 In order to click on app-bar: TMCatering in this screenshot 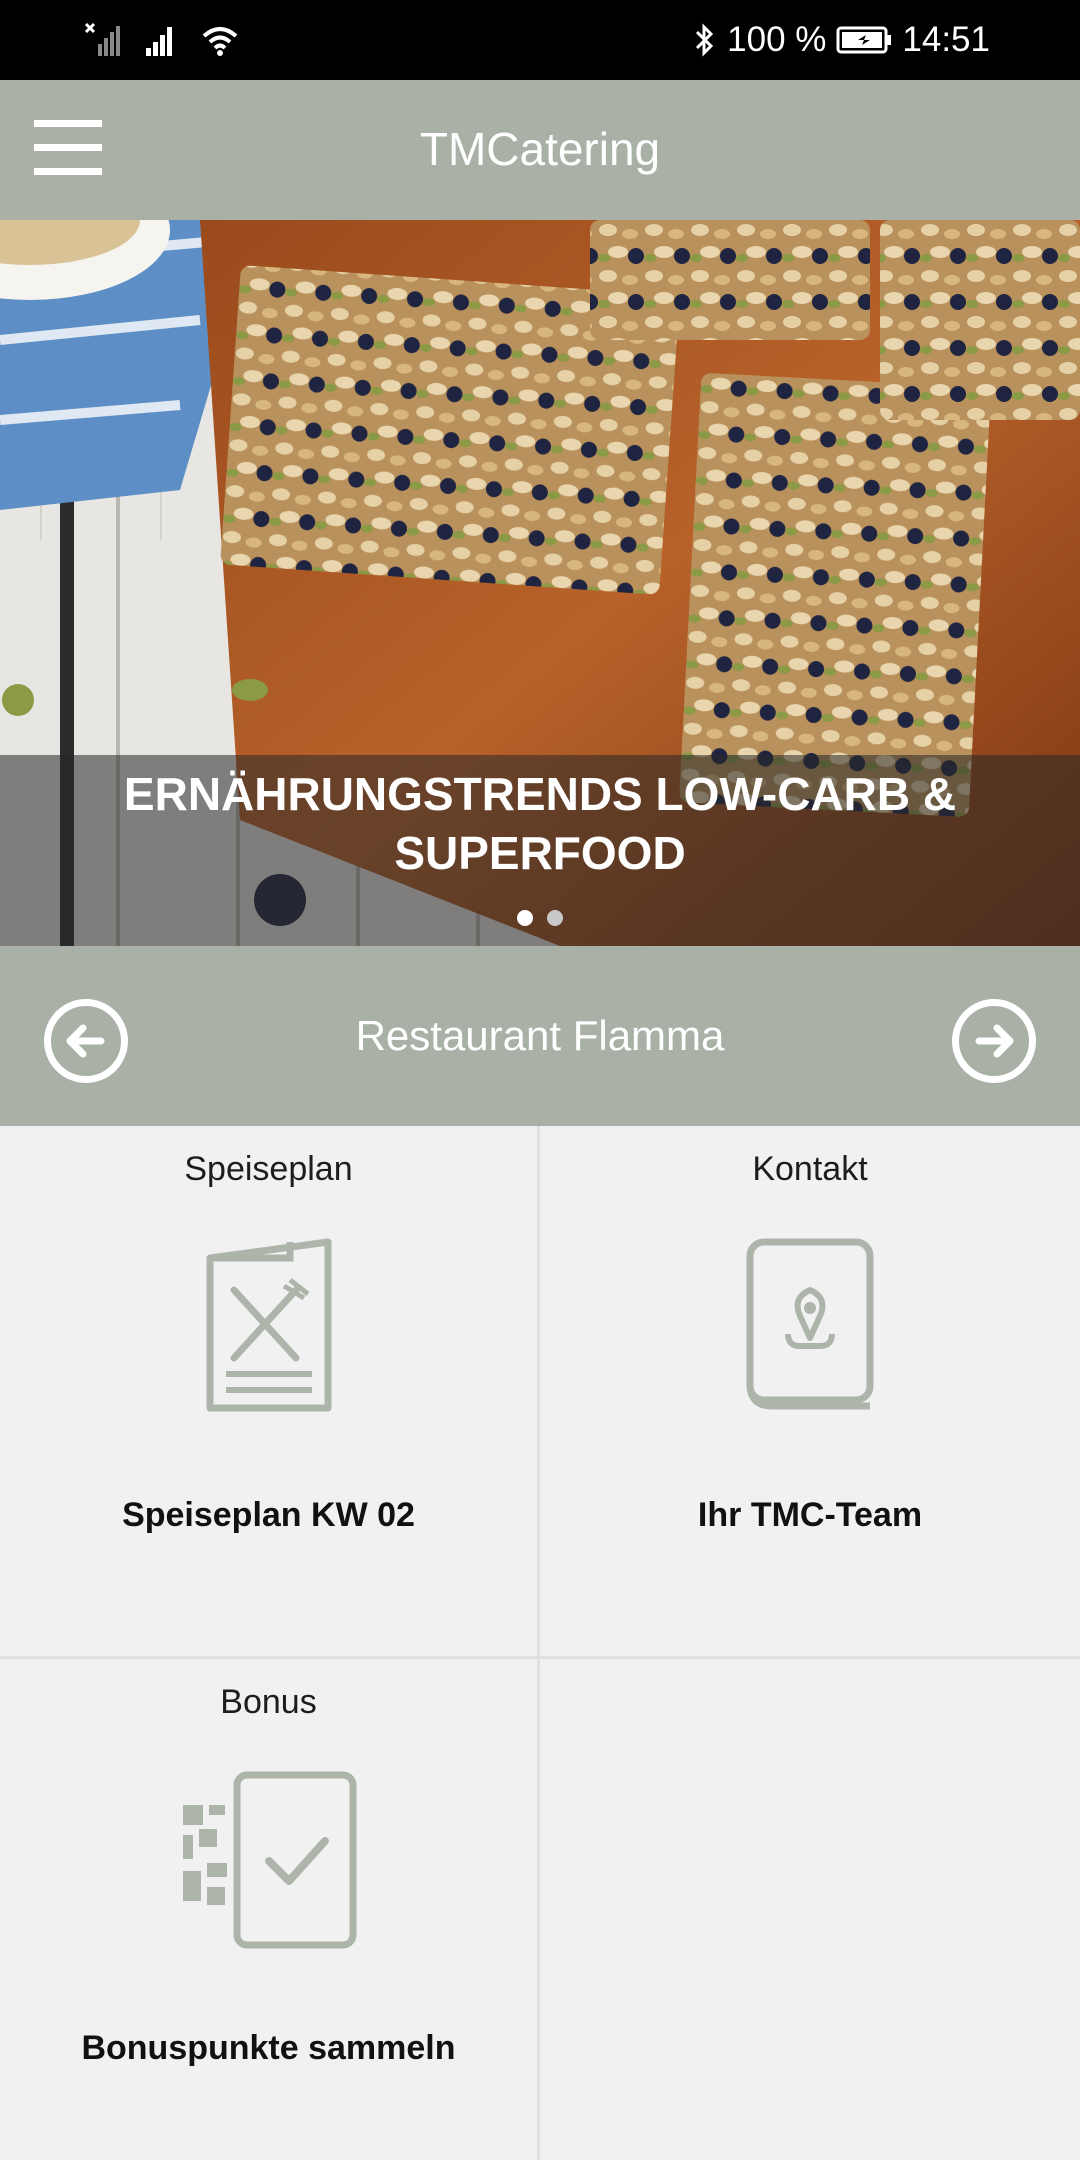, I will do `click(540, 150)`.